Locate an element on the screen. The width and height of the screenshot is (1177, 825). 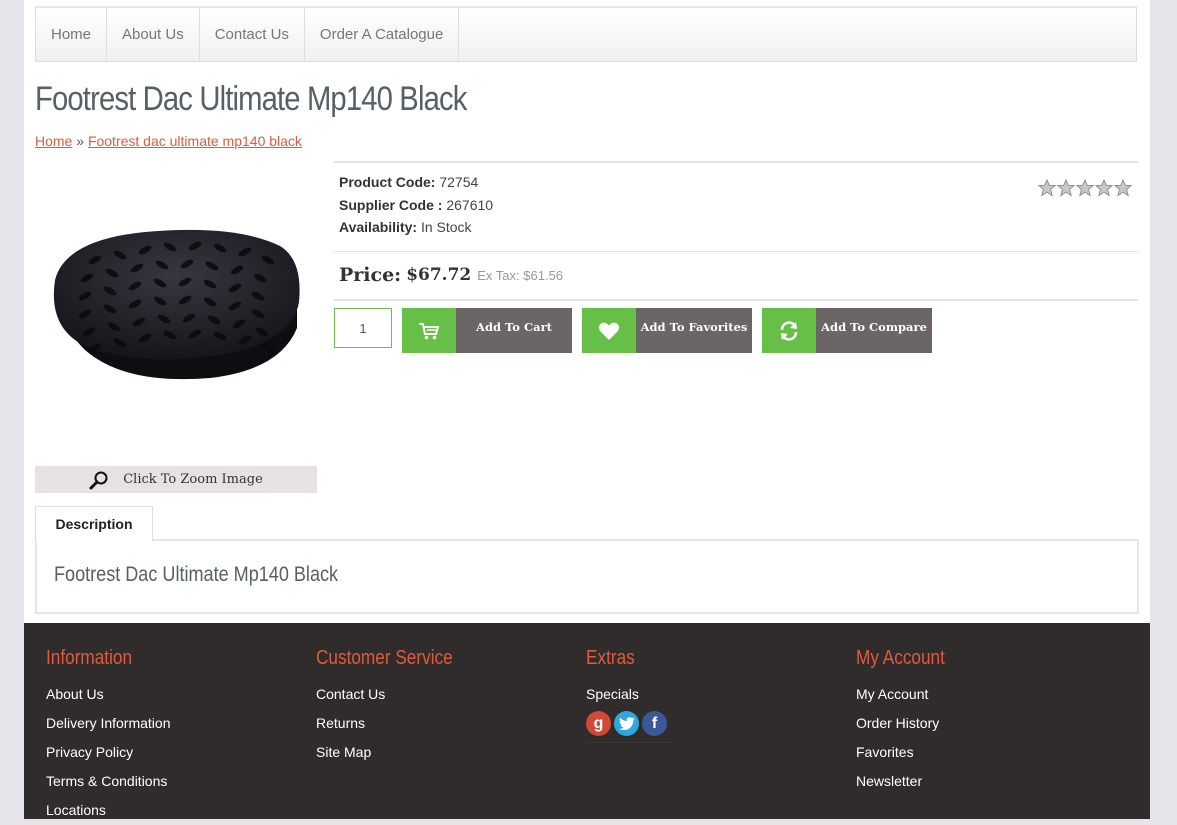
footer-link-locations: Locations is located at coordinates (108, 810).